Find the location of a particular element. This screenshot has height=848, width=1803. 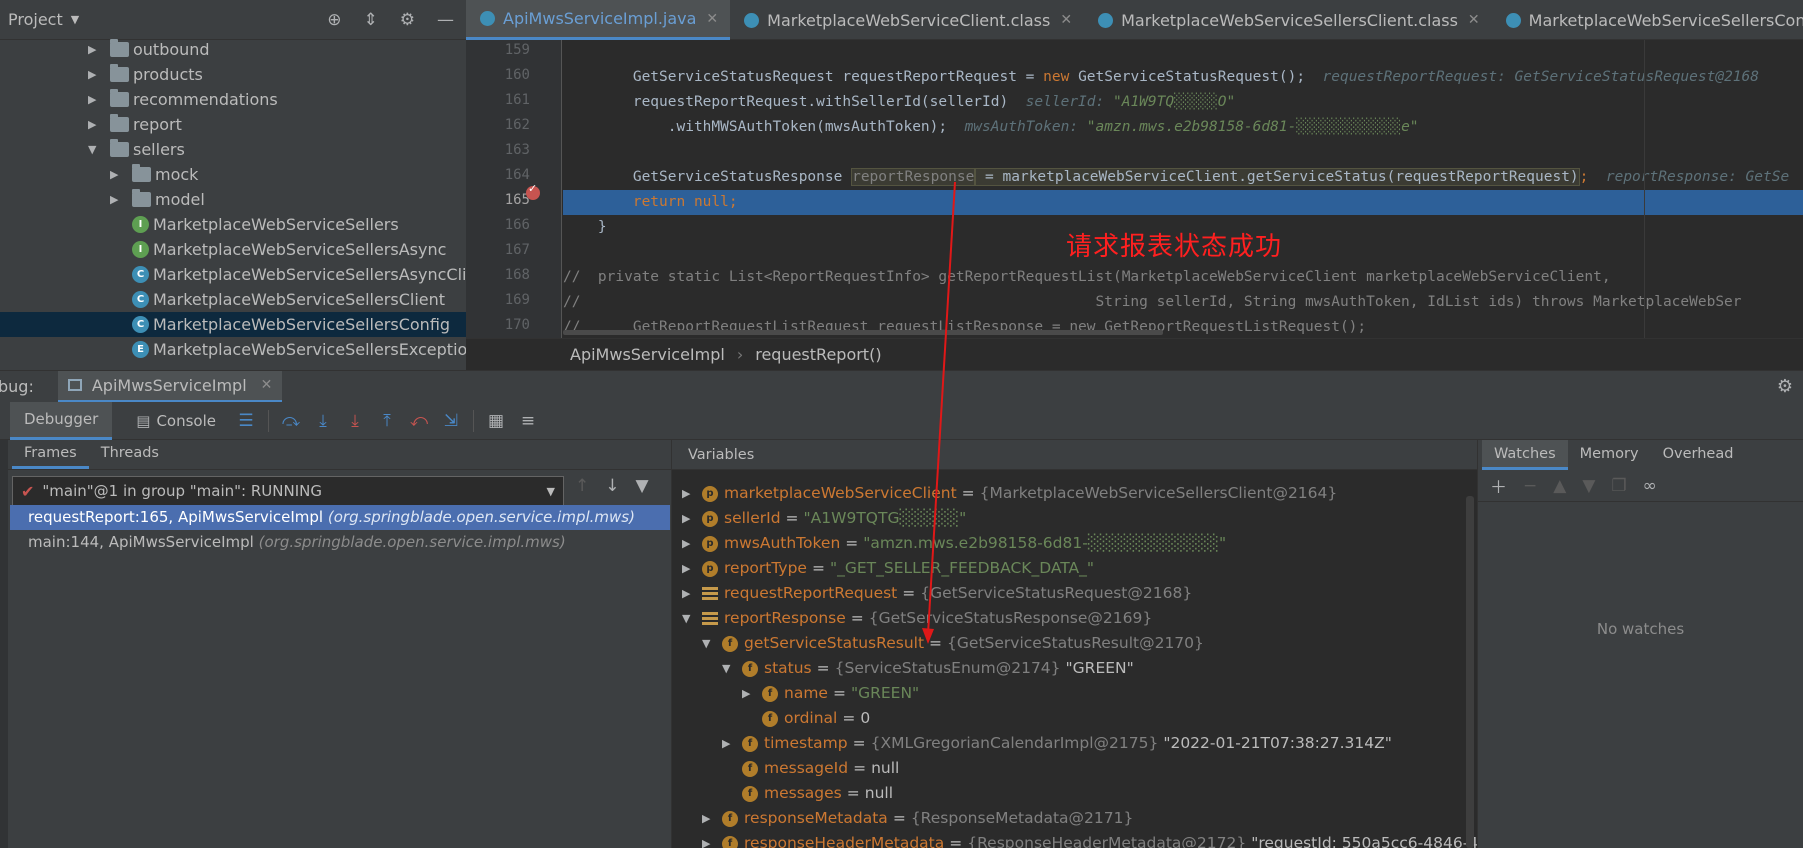

tree-folder: ▶ mock is located at coordinates (154, 174).